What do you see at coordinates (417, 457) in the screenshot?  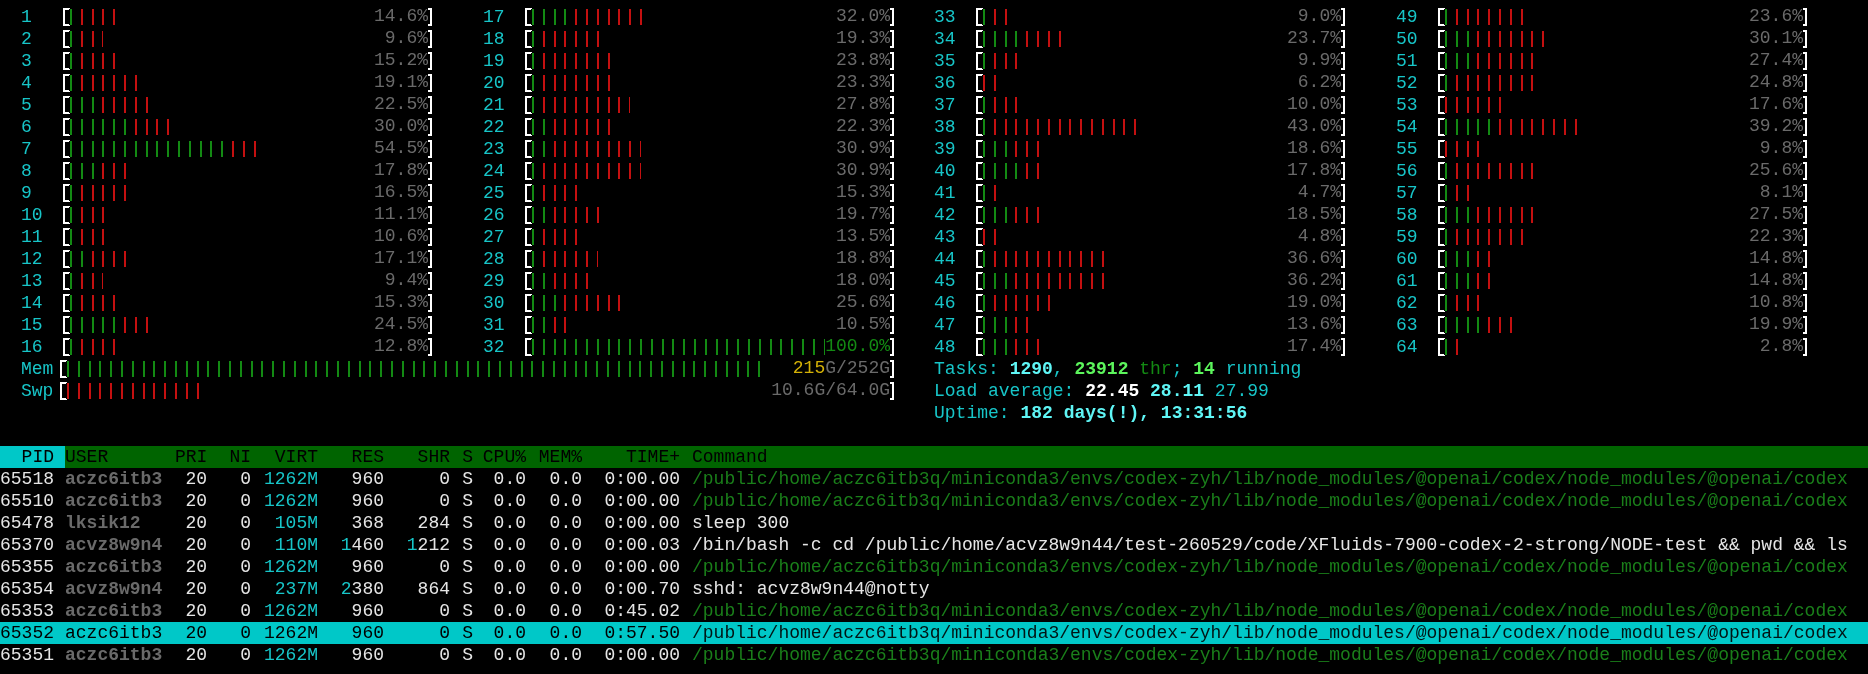 I see `column-header: SHR` at bounding box center [417, 457].